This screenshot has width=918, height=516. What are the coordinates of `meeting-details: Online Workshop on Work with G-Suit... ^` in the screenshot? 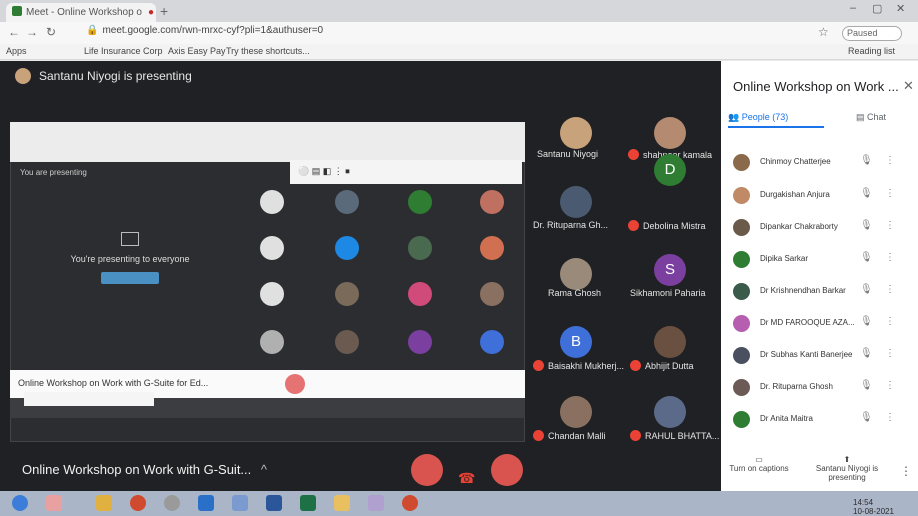 It's located at (144, 469).